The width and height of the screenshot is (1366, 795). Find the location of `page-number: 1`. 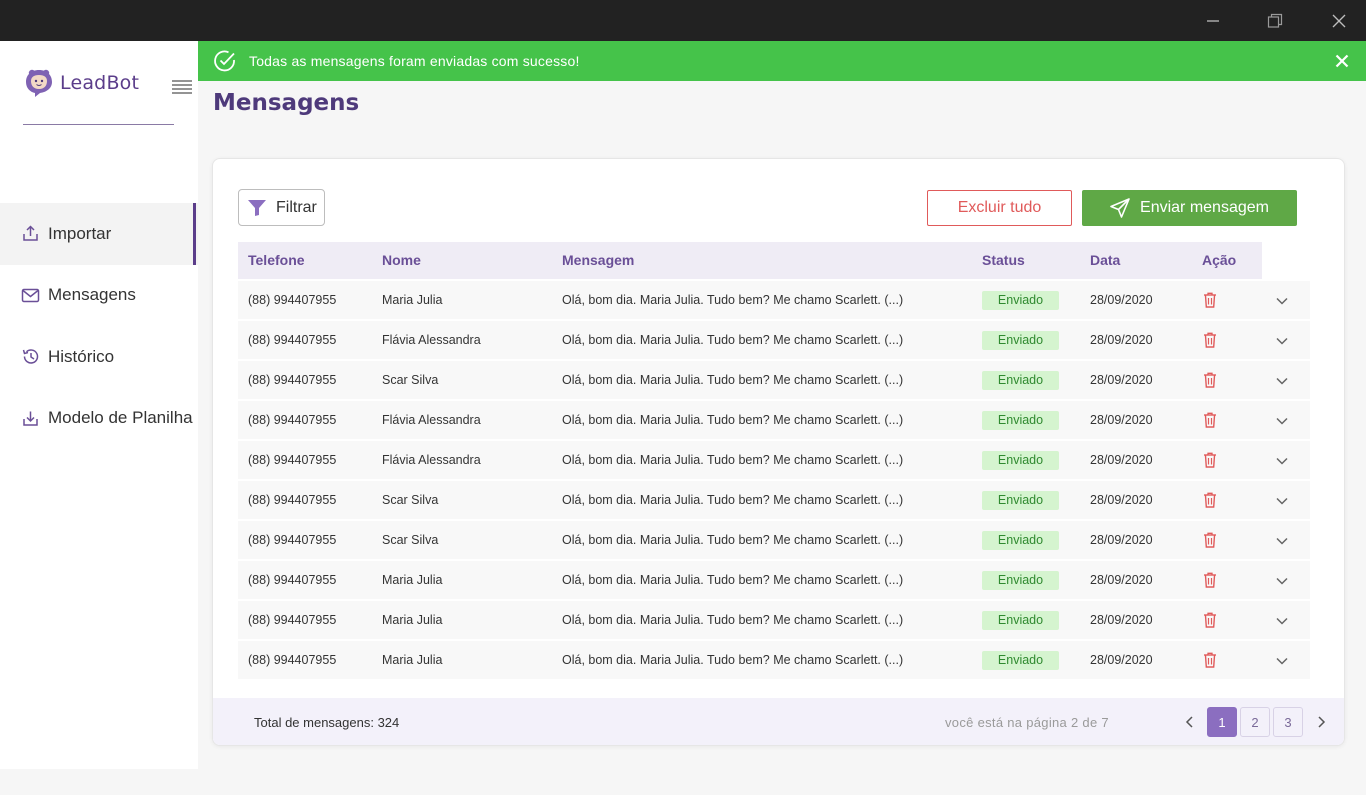

page-number: 1 is located at coordinates (1222, 722).